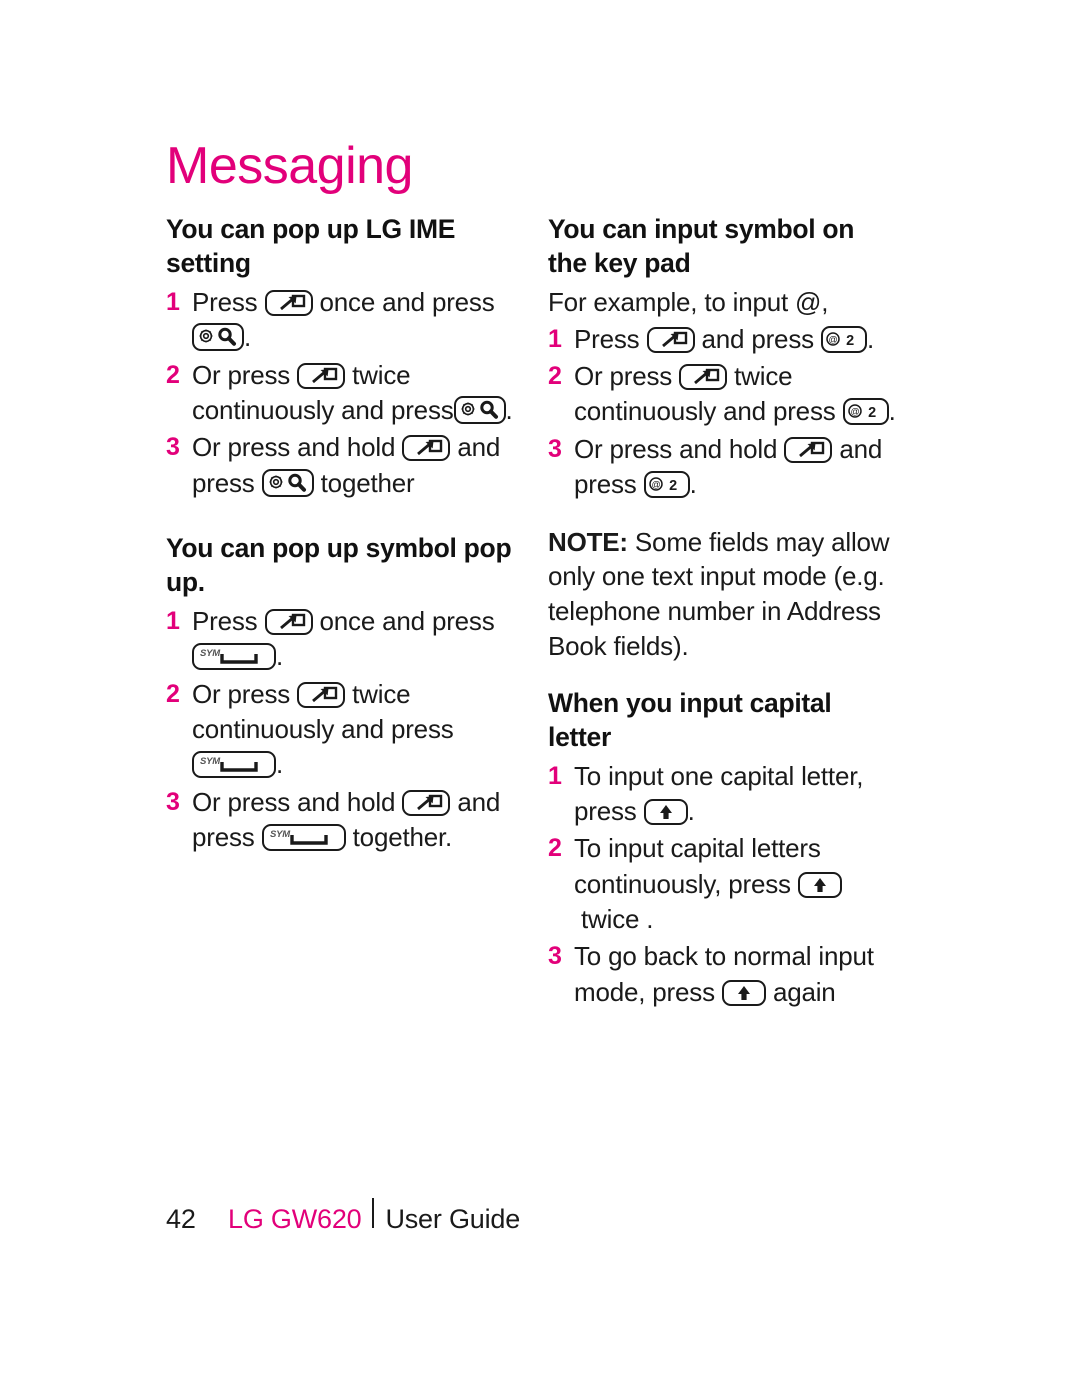  I want to click on note-label: NOTE:, so click(588, 541).